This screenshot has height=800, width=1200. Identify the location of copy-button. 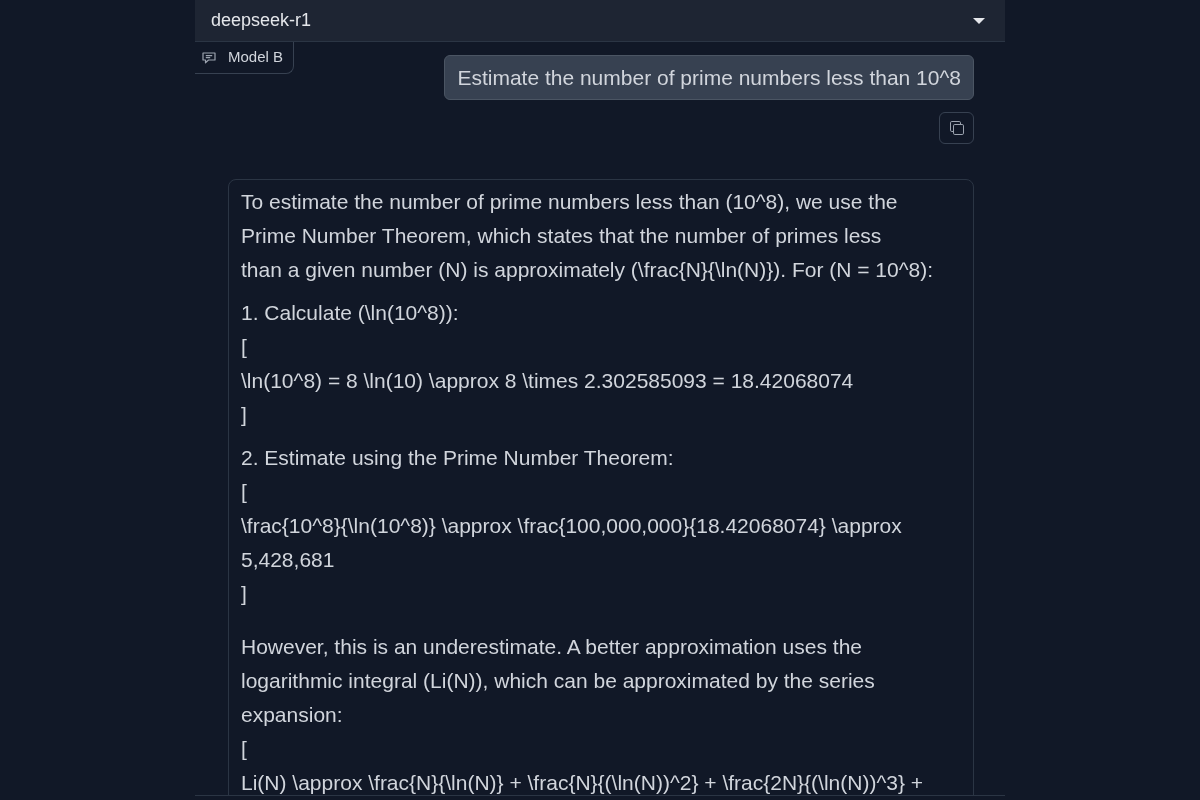
(956, 128).